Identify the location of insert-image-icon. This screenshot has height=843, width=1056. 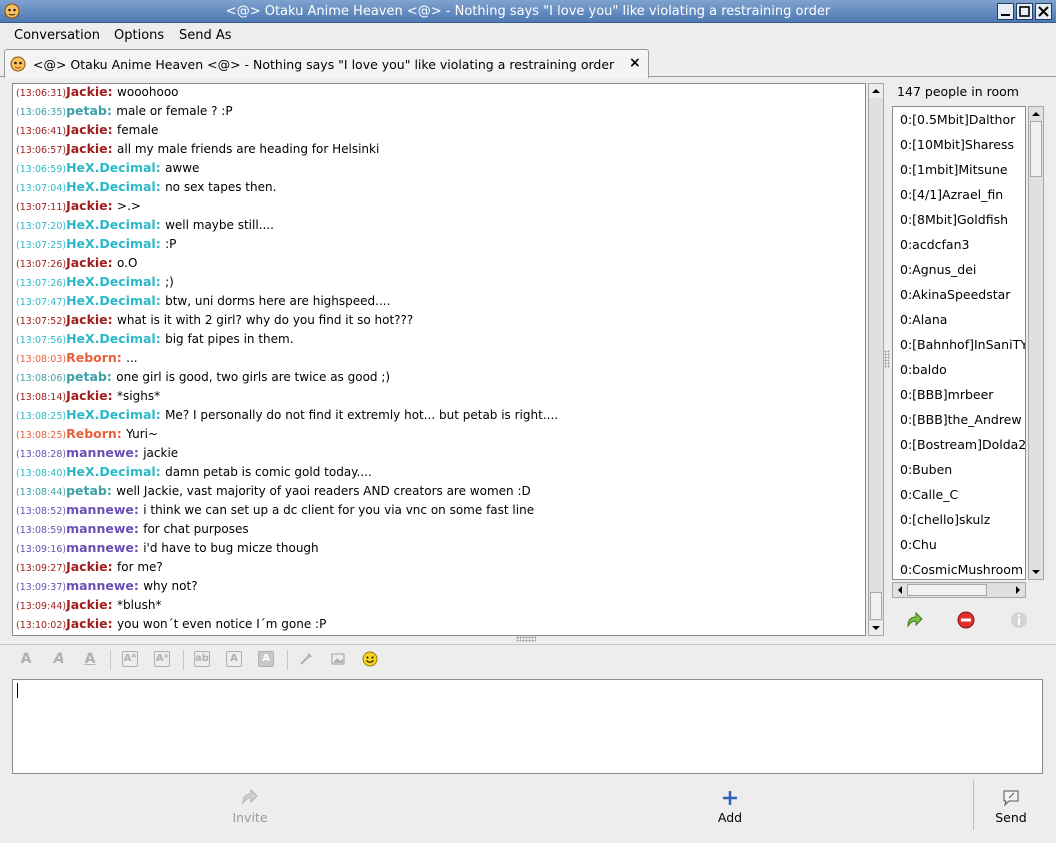
(338, 659).